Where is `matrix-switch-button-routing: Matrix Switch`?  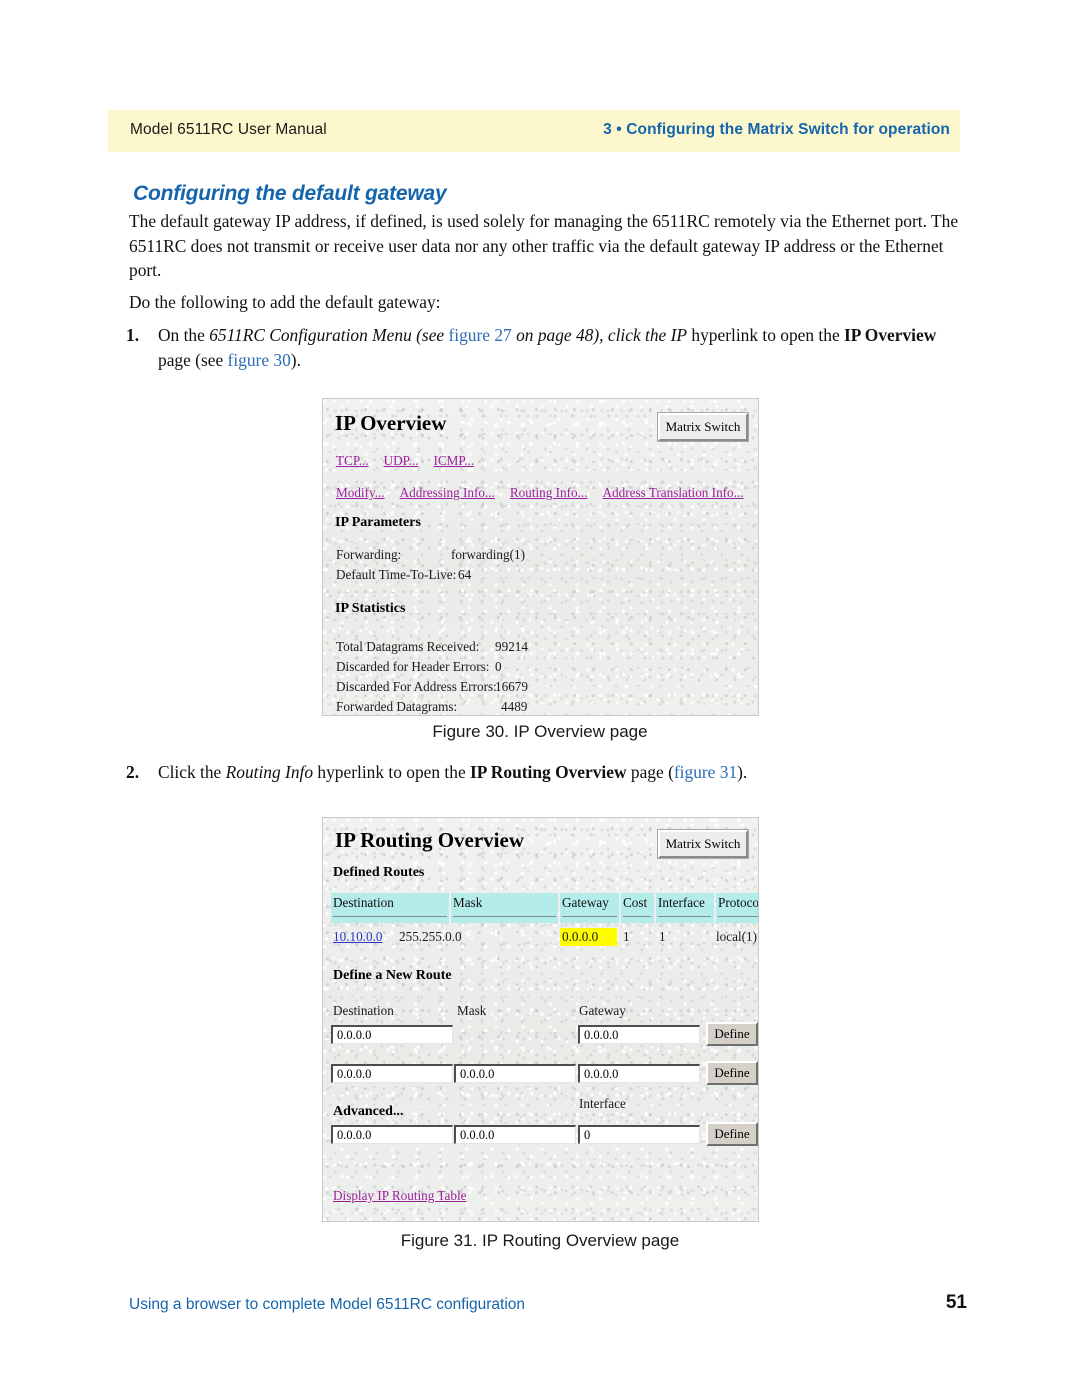 matrix-switch-button-routing: Matrix Switch is located at coordinates (703, 844).